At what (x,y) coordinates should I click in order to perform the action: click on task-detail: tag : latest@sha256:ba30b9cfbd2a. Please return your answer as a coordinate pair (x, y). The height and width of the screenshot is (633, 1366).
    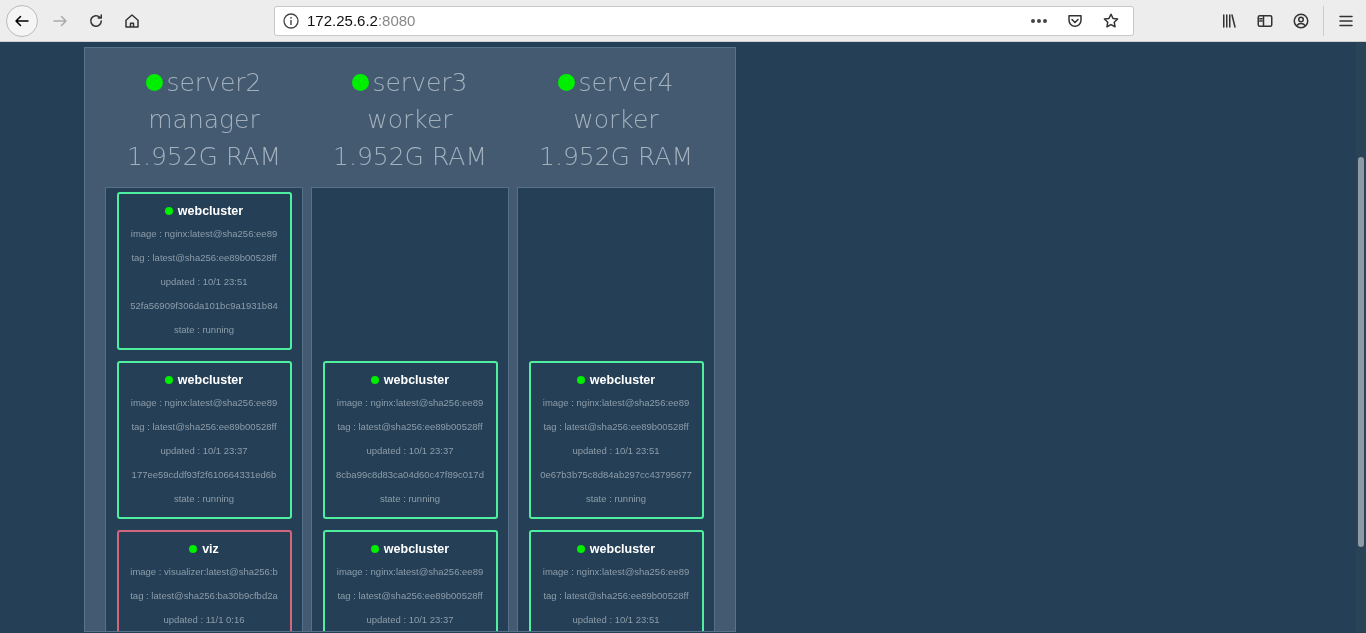
    Looking at the image, I should click on (204, 596).